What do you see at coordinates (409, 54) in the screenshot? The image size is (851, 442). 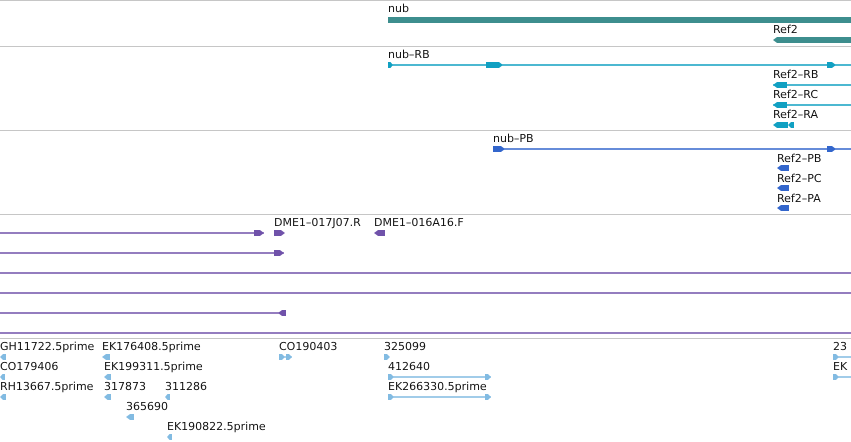 I see `feature-label: nub–RB` at bounding box center [409, 54].